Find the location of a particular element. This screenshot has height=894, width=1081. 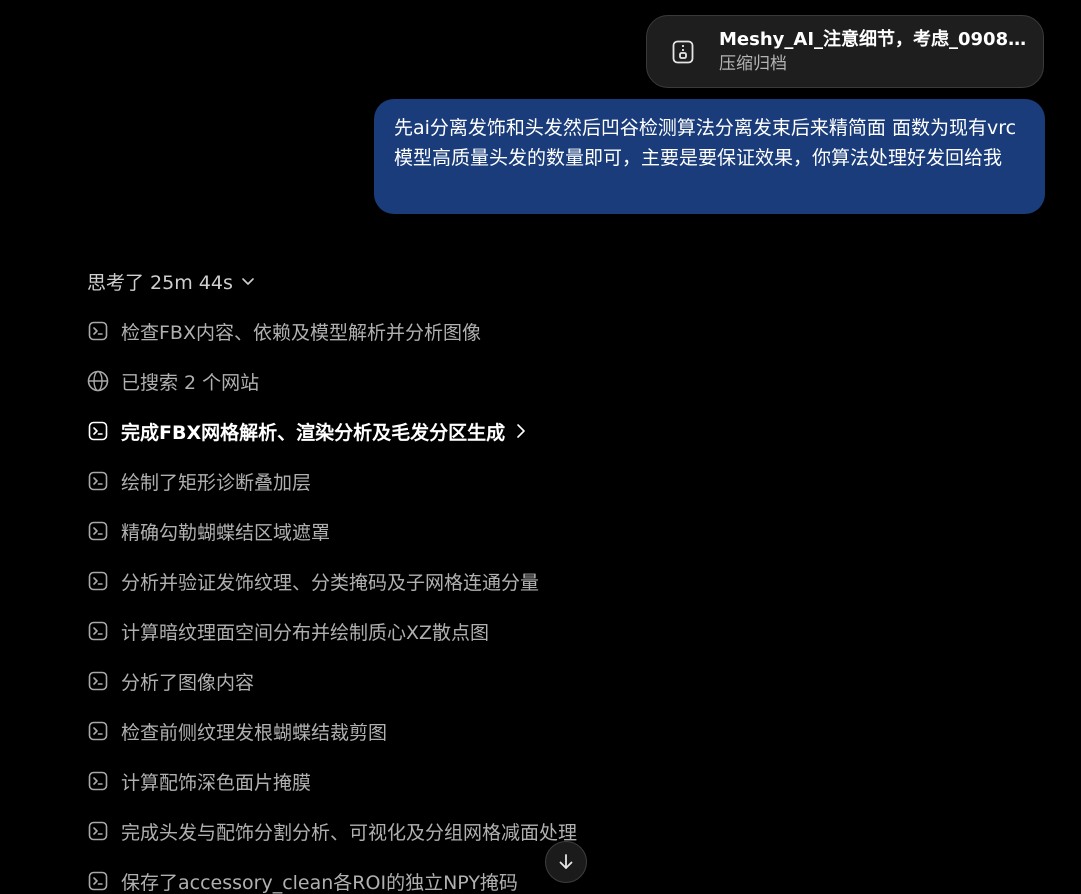

attachment-type: 压缩归档 is located at coordinates (753, 64).